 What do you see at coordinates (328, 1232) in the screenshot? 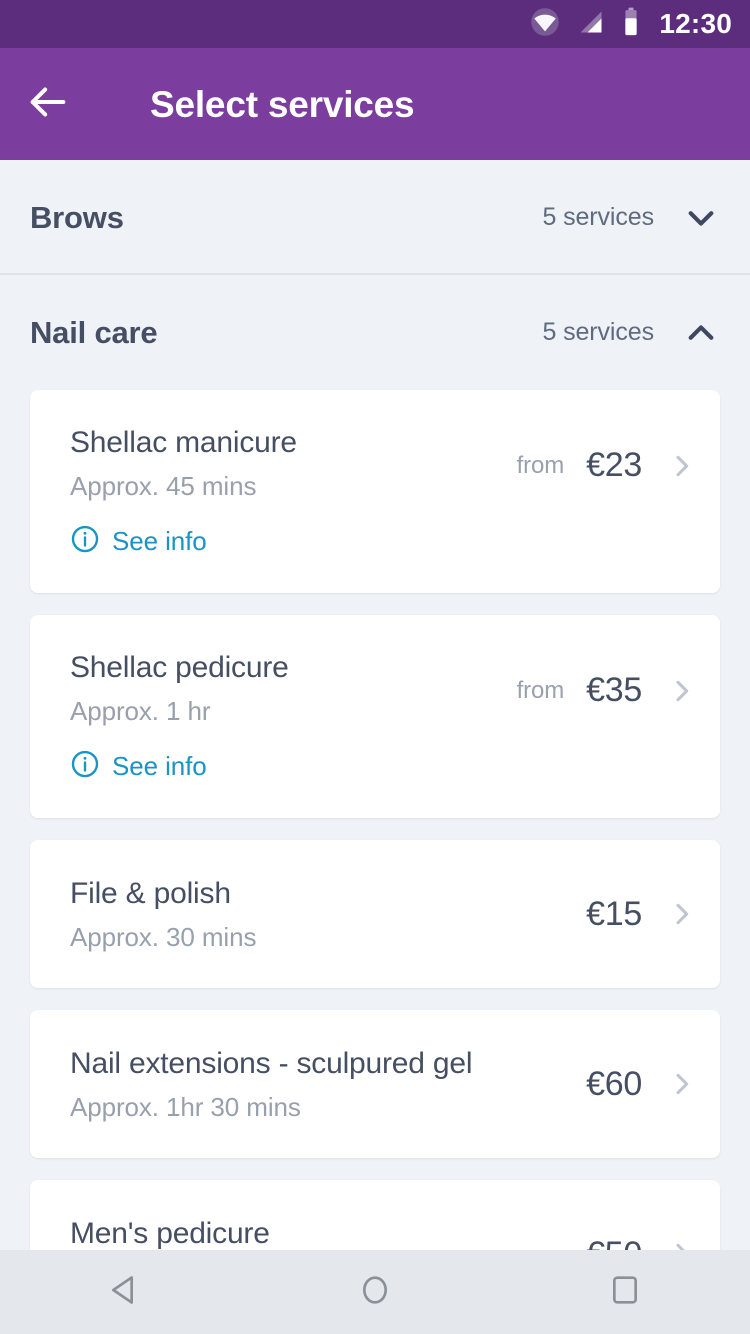
I see `service-card-main: Men's pedicure Approx. 50 mins` at bounding box center [328, 1232].